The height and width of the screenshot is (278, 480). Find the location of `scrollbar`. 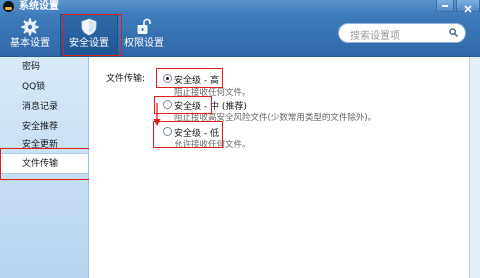

scrollbar is located at coordinates (474, 167).